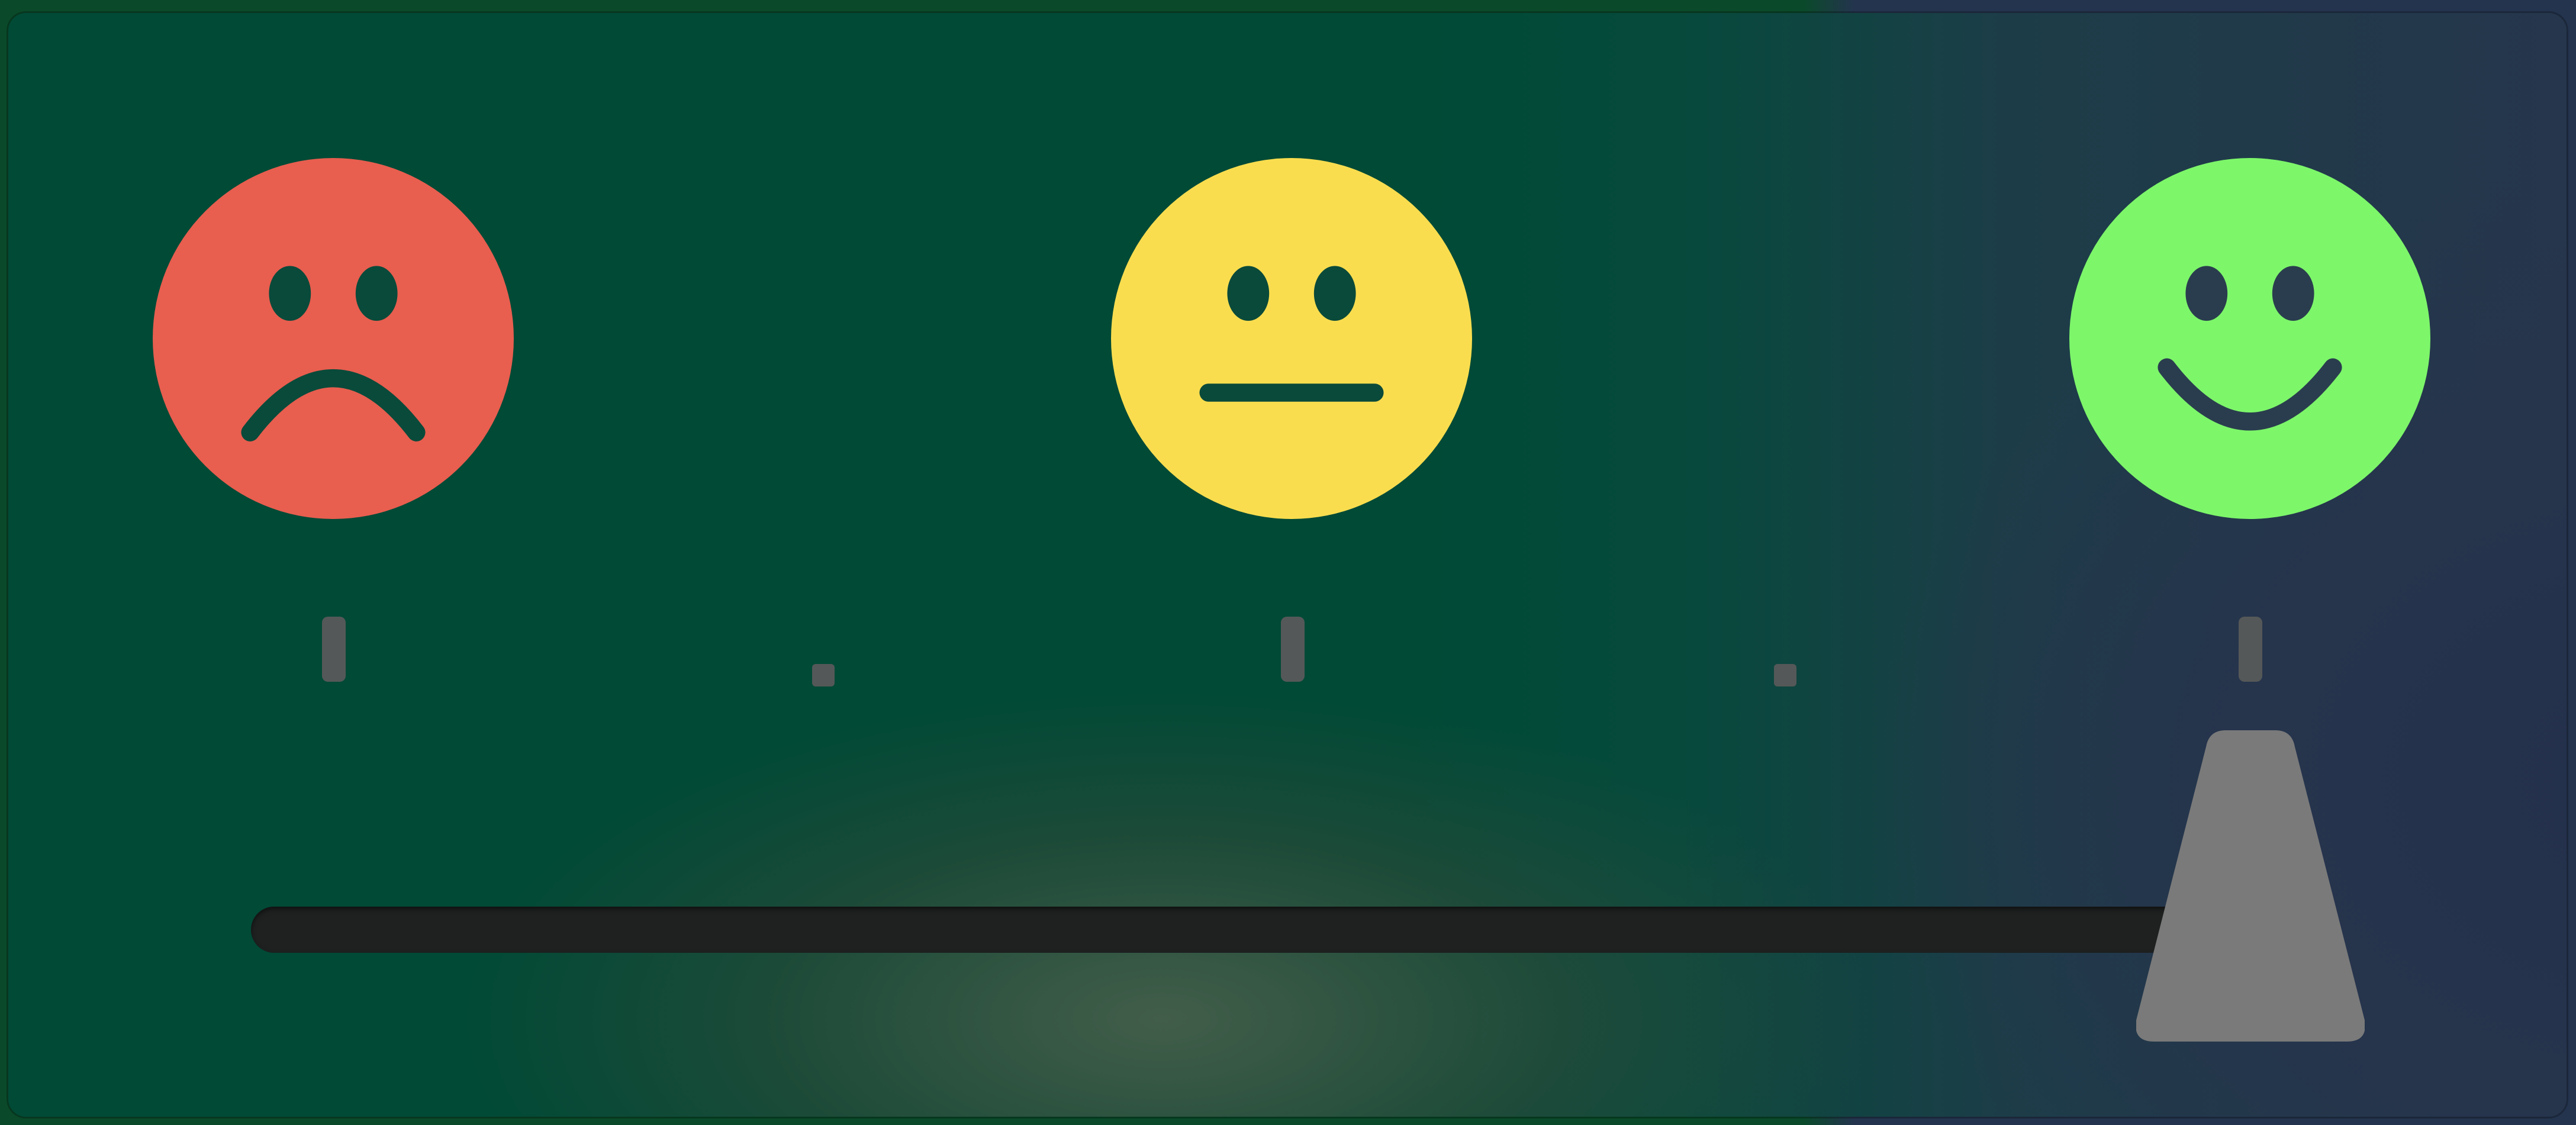 This screenshot has height=1125, width=2576. I want to click on popover-arrow, so click(1305, 25).